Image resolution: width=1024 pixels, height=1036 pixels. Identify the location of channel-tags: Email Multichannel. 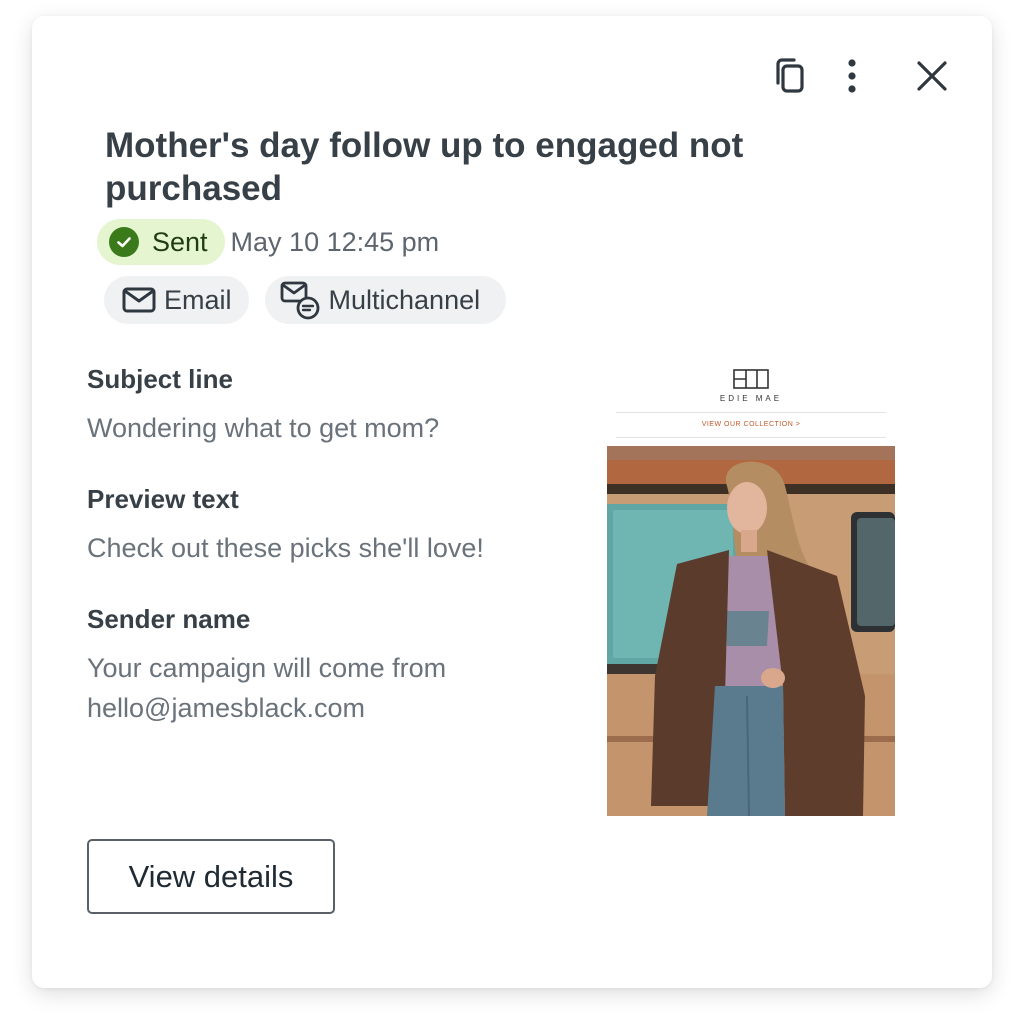
(305, 300).